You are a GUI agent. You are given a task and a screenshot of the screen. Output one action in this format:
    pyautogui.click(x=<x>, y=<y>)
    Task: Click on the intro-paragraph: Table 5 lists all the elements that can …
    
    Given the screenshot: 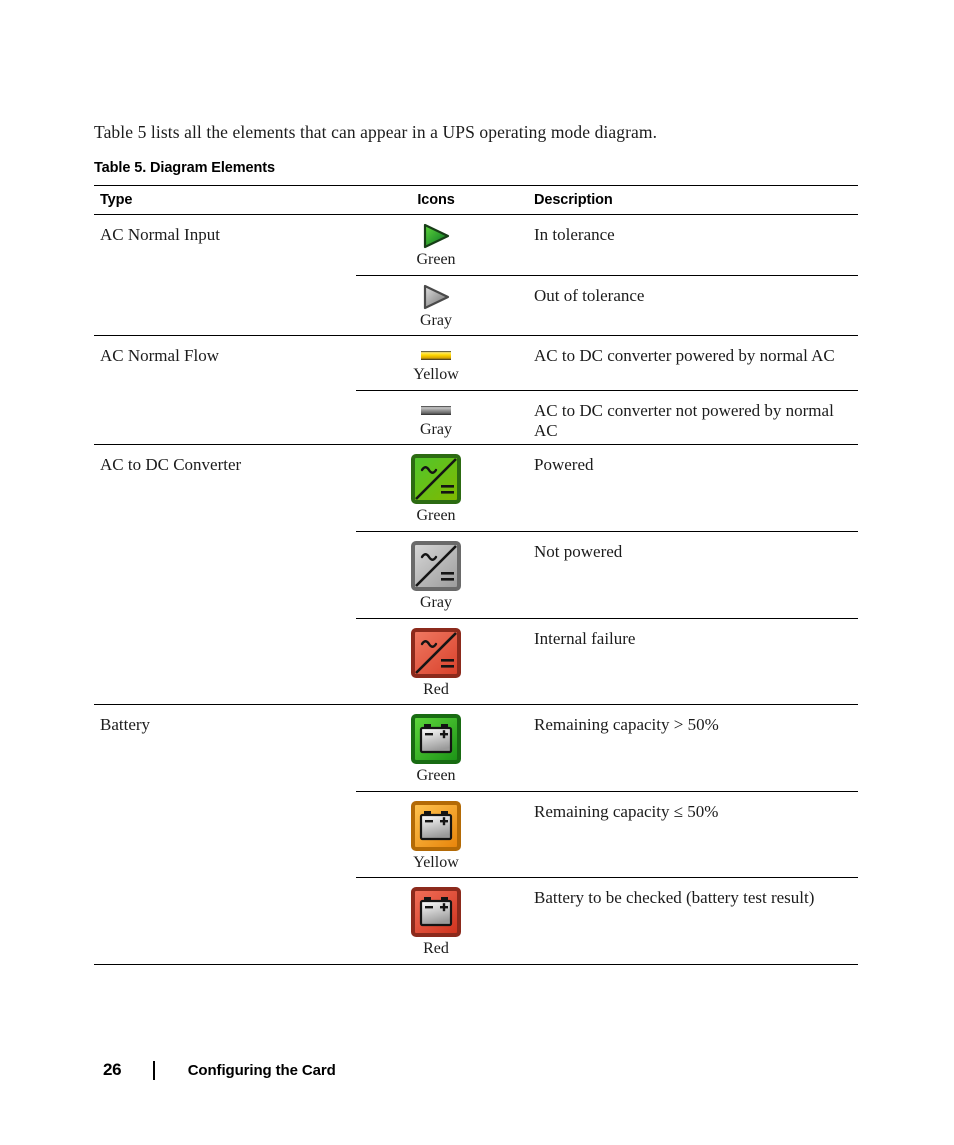 What is the action you would take?
    pyautogui.click(x=376, y=132)
    